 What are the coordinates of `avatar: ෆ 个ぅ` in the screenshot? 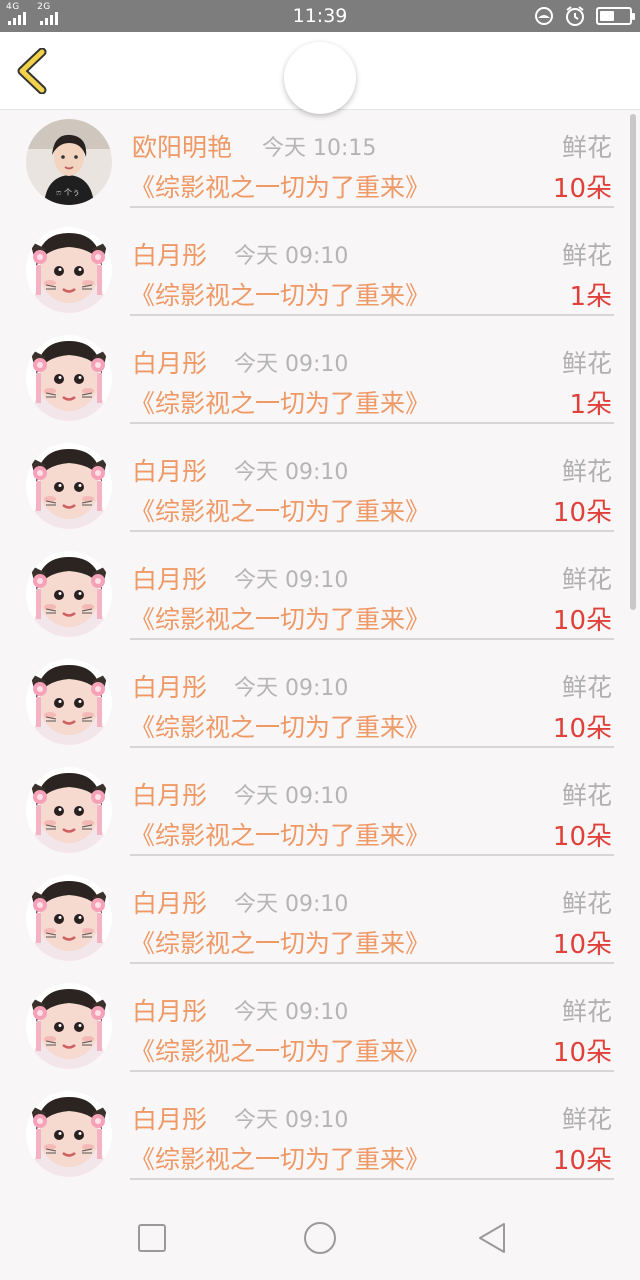 It's located at (69, 162).